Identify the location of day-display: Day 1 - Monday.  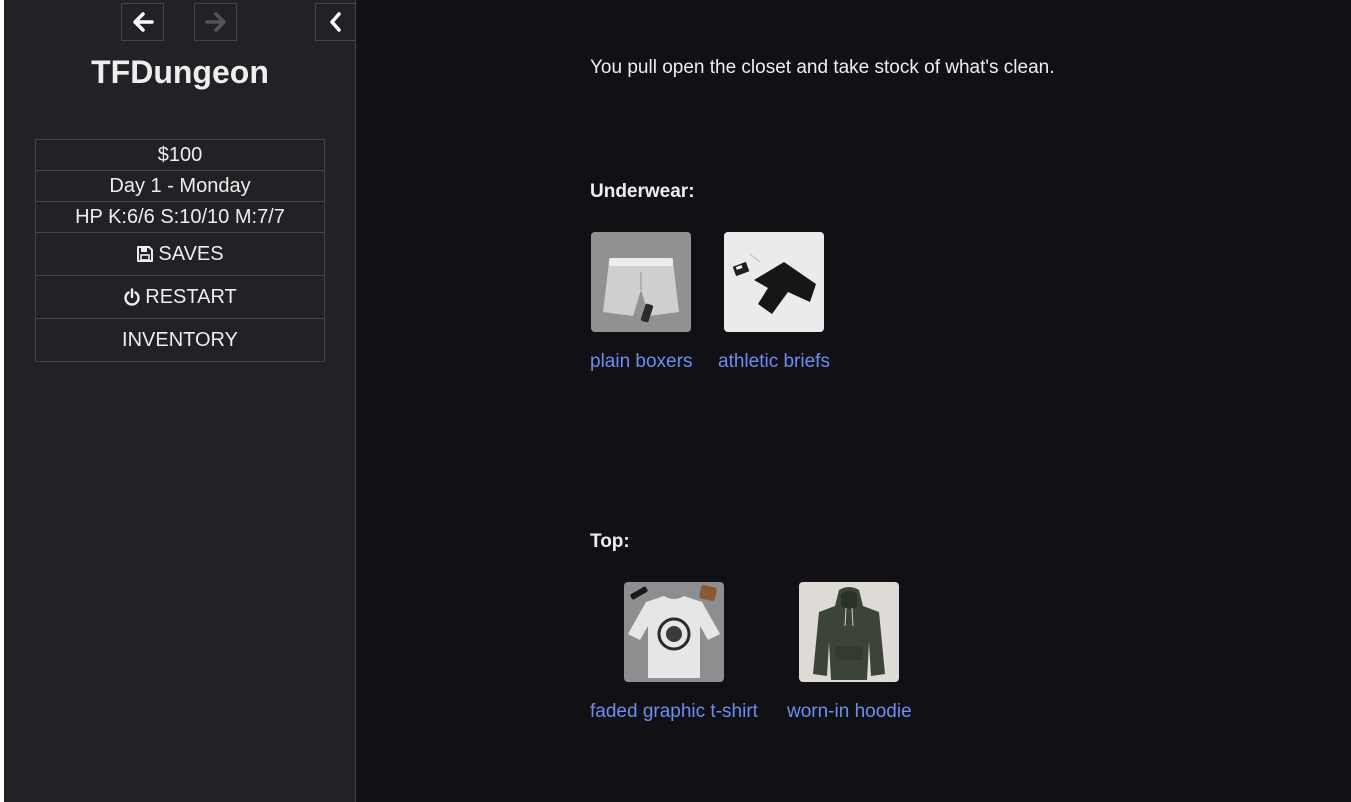
(180, 186).